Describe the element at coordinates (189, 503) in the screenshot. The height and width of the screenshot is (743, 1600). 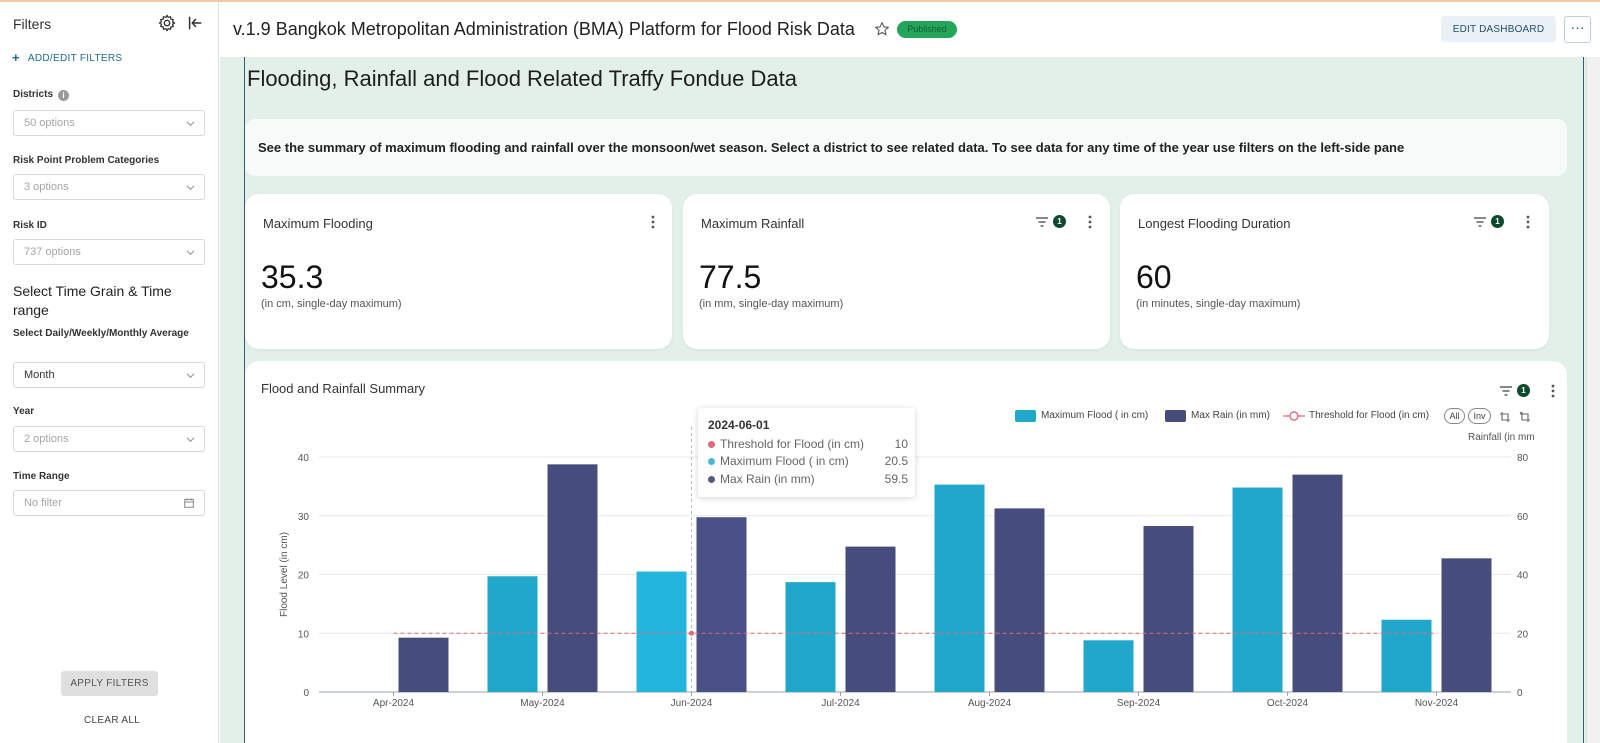
I see `calendar-icon` at that location.